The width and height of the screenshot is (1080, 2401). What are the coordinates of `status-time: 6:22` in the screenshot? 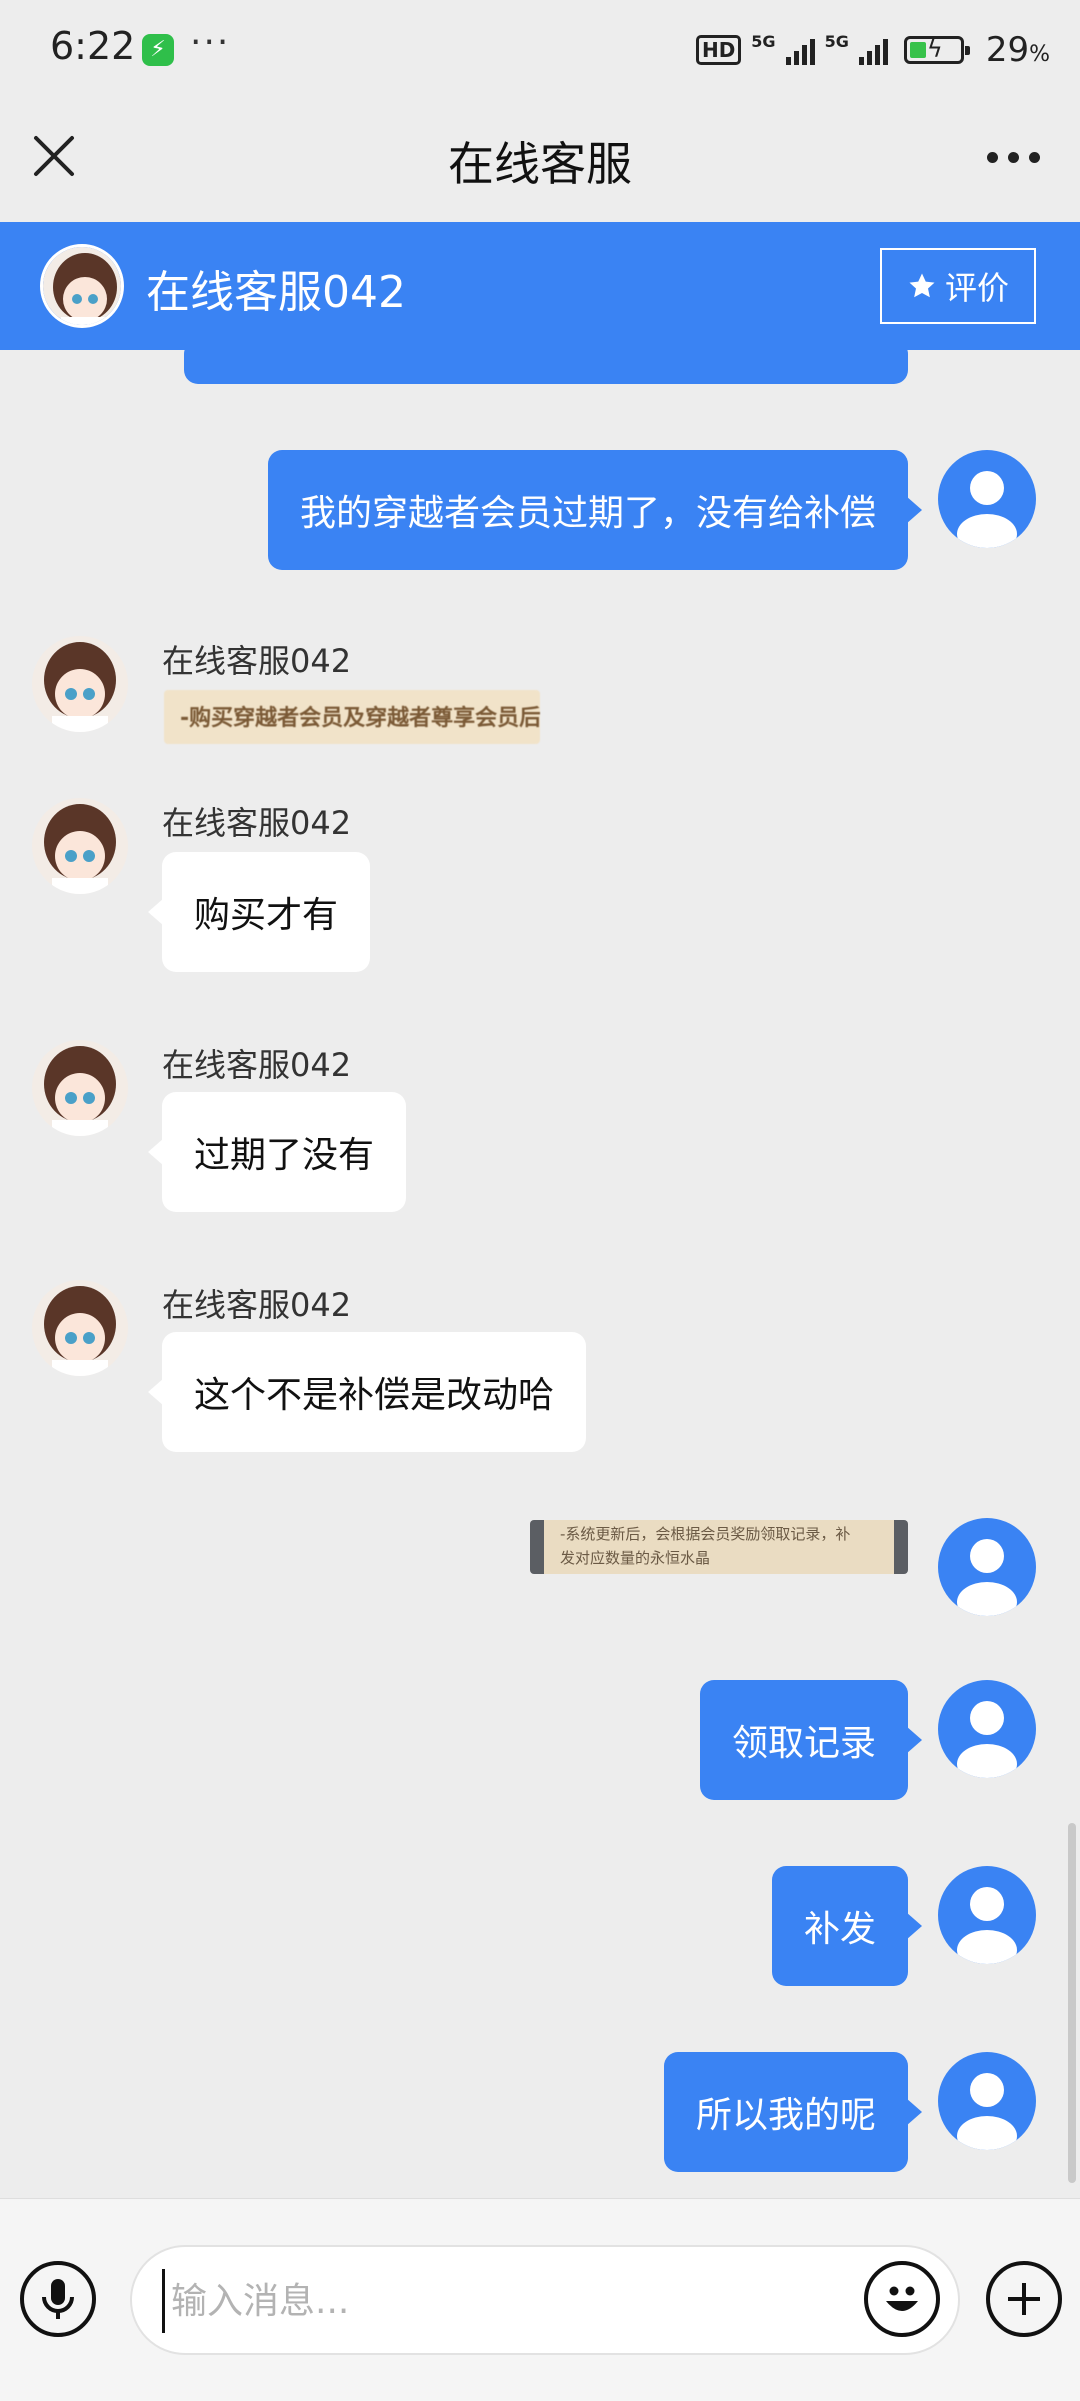 It's located at (93, 46).